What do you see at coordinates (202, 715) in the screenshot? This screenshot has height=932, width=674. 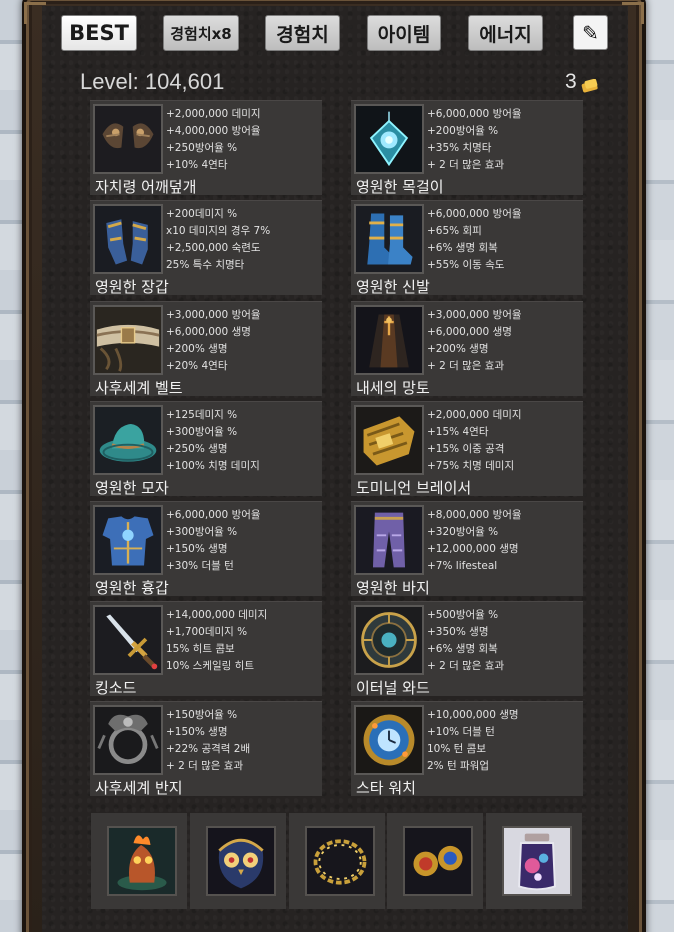 I see `item-stat: +150방어율 %` at bounding box center [202, 715].